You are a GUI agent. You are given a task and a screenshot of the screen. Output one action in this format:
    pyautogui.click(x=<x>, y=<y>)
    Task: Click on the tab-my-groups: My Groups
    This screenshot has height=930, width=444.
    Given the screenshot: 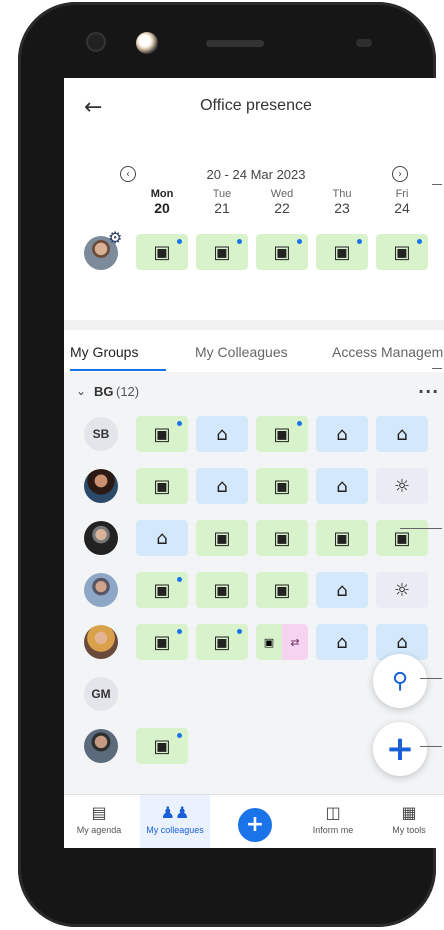 What is the action you would take?
    pyautogui.click(x=104, y=352)
    